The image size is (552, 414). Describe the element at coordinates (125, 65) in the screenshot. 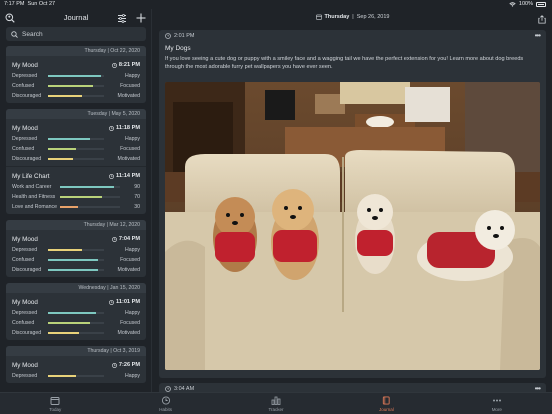

I see `entry-time: 8:21 PM` at that location.